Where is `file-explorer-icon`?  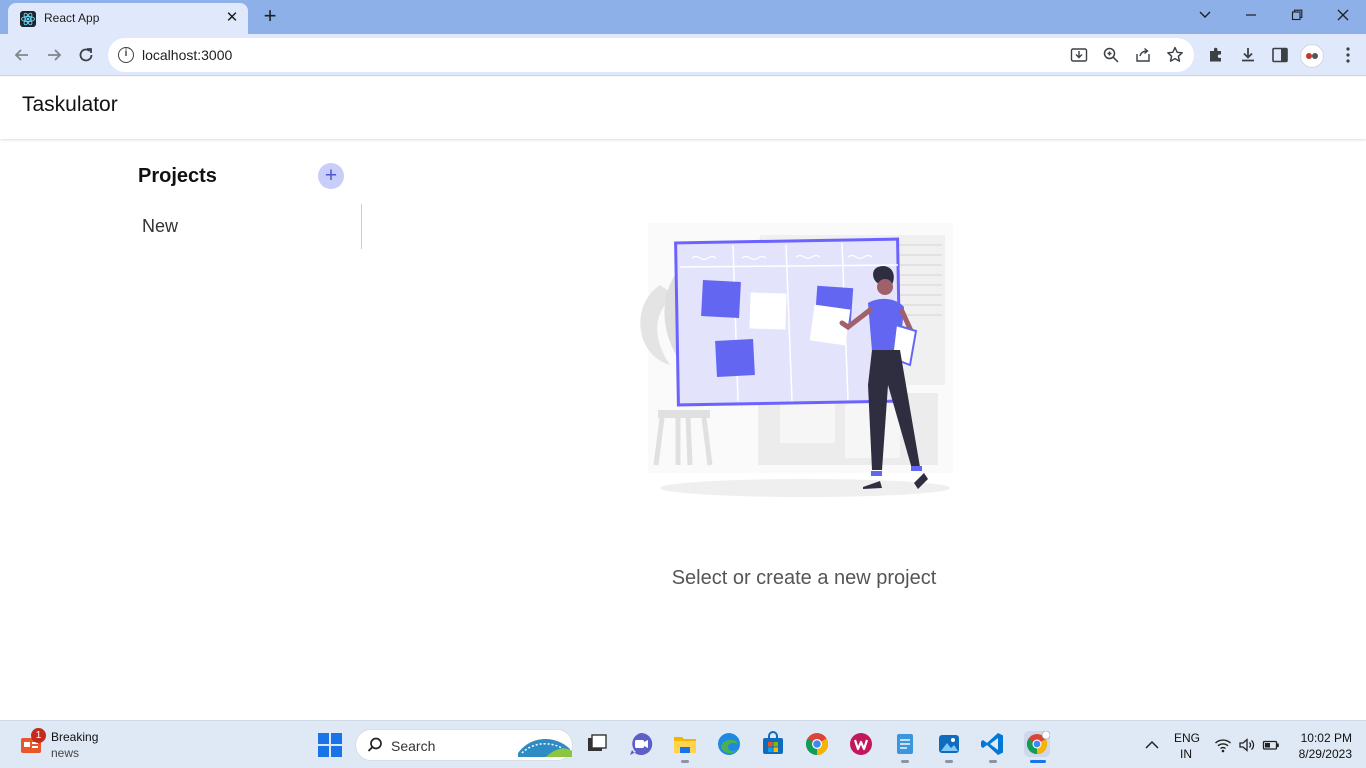 file-explorer-icon is located at coordinates (685, 744).